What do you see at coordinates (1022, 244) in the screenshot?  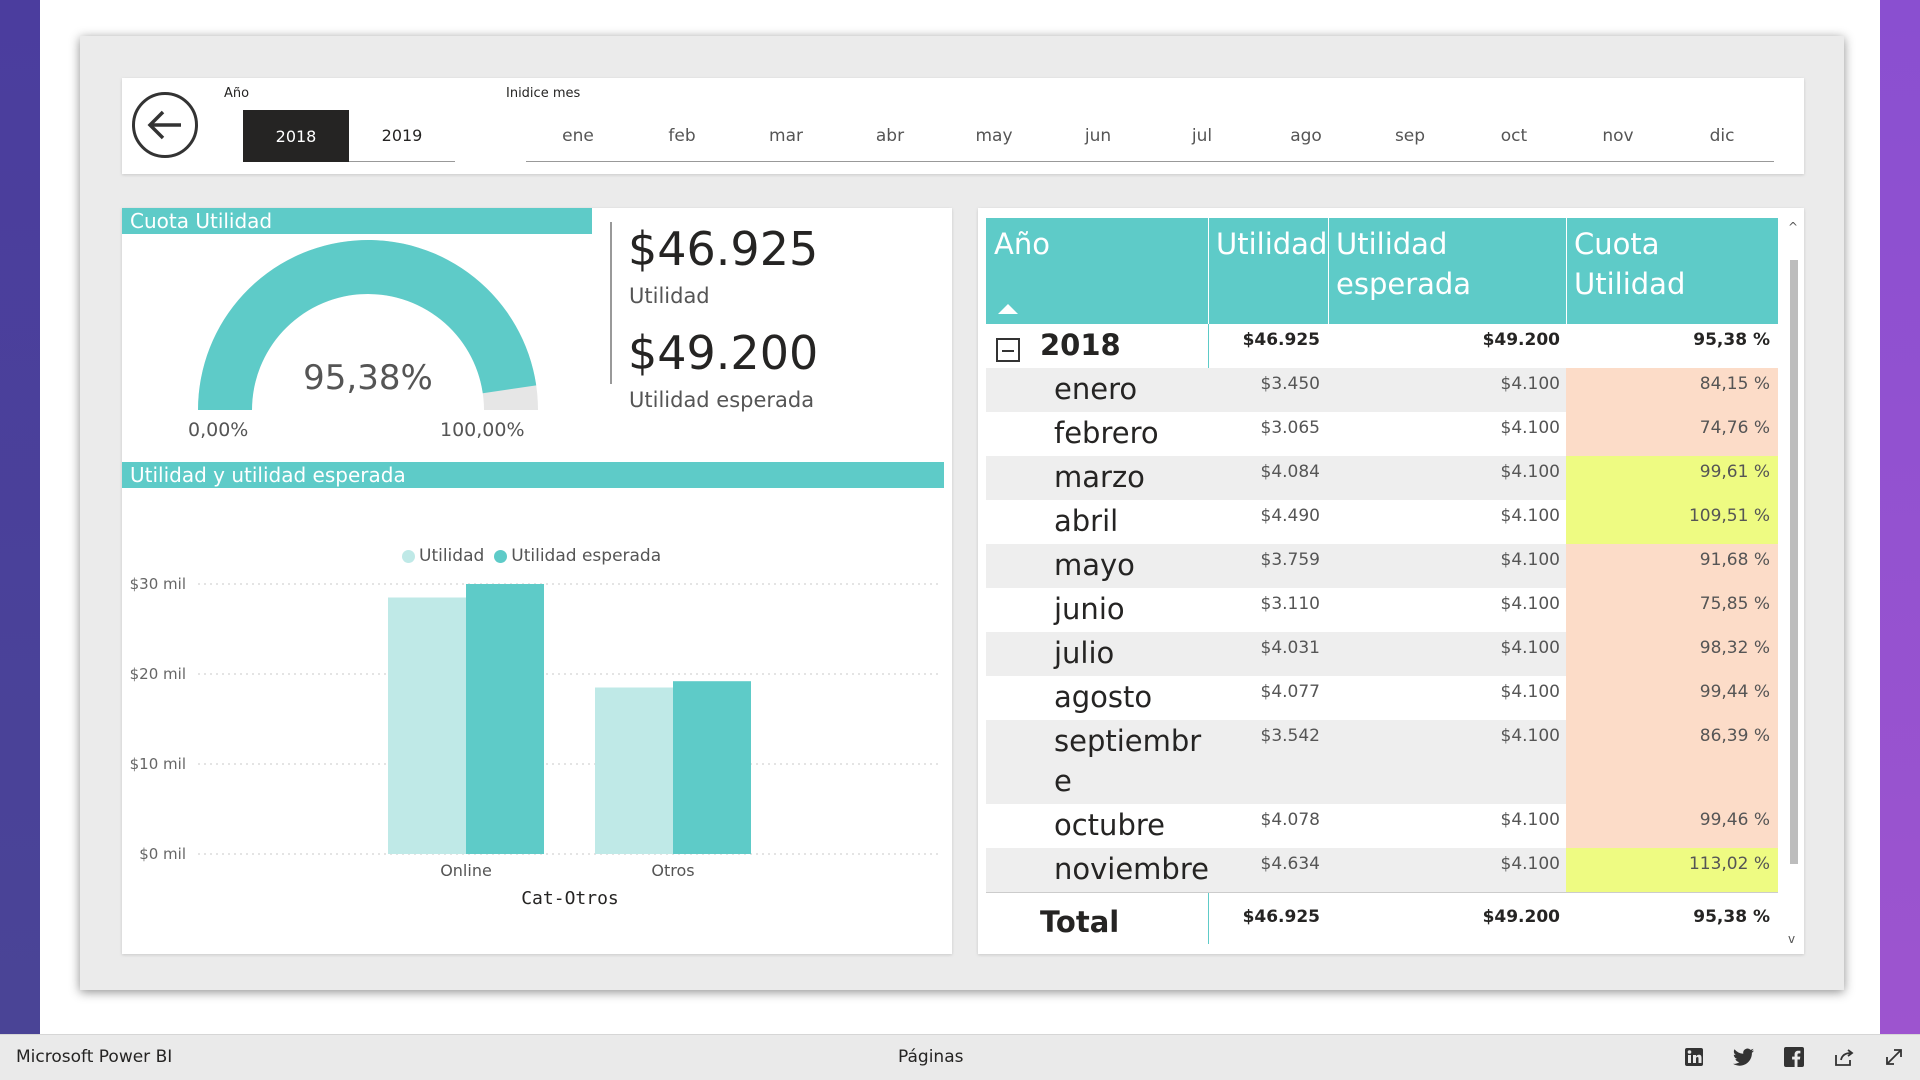 I see `header-ano: Año` at bounding box center [1022, 244].